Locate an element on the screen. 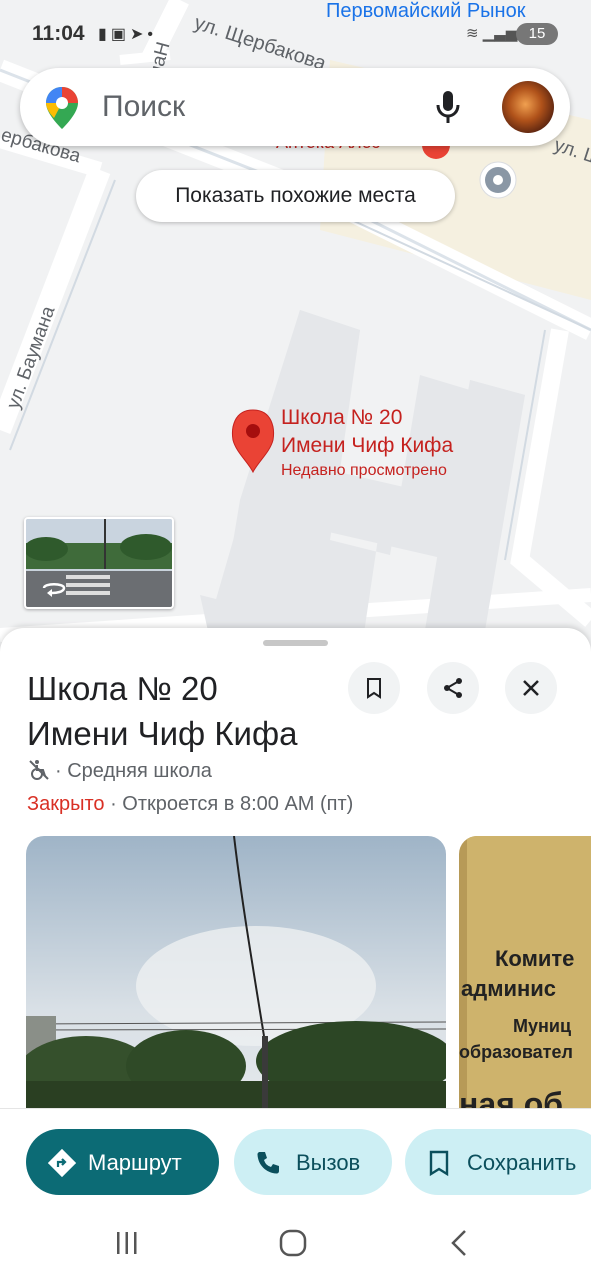  status-time: 11:04 is located at coordinates (58, 33).